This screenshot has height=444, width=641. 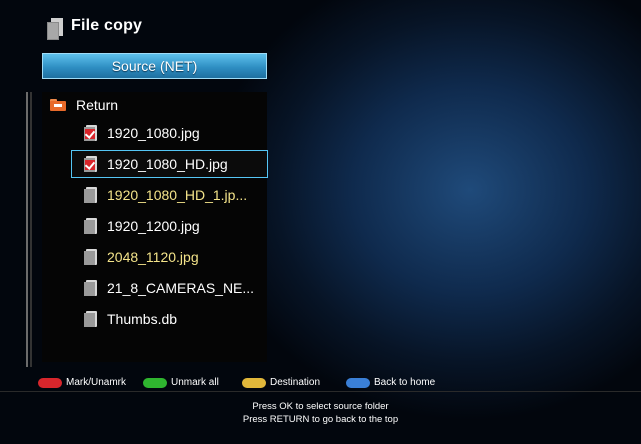 I want to click on file-item: 1920_1080_HD.jpg, so click(x=169, y=164).